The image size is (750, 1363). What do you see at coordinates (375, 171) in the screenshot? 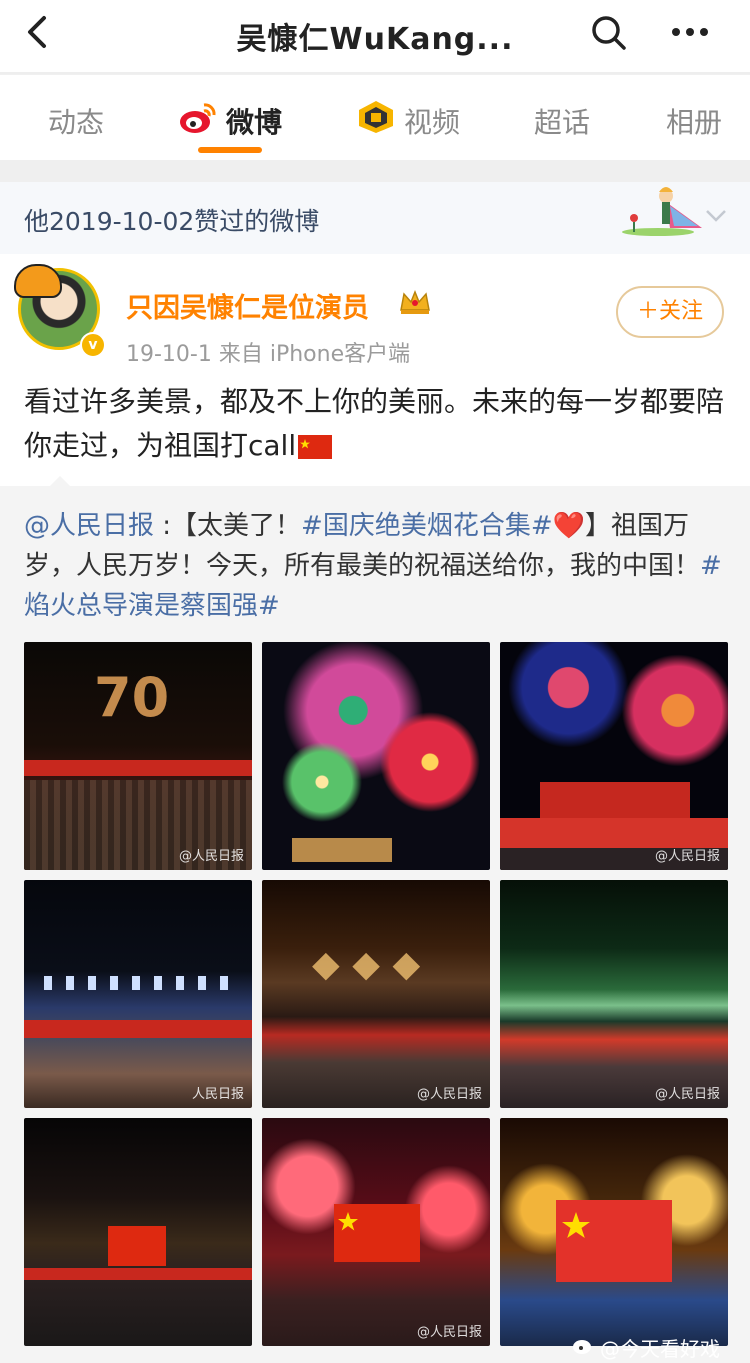
I see `section-divider` at bounding box center [375, 171].